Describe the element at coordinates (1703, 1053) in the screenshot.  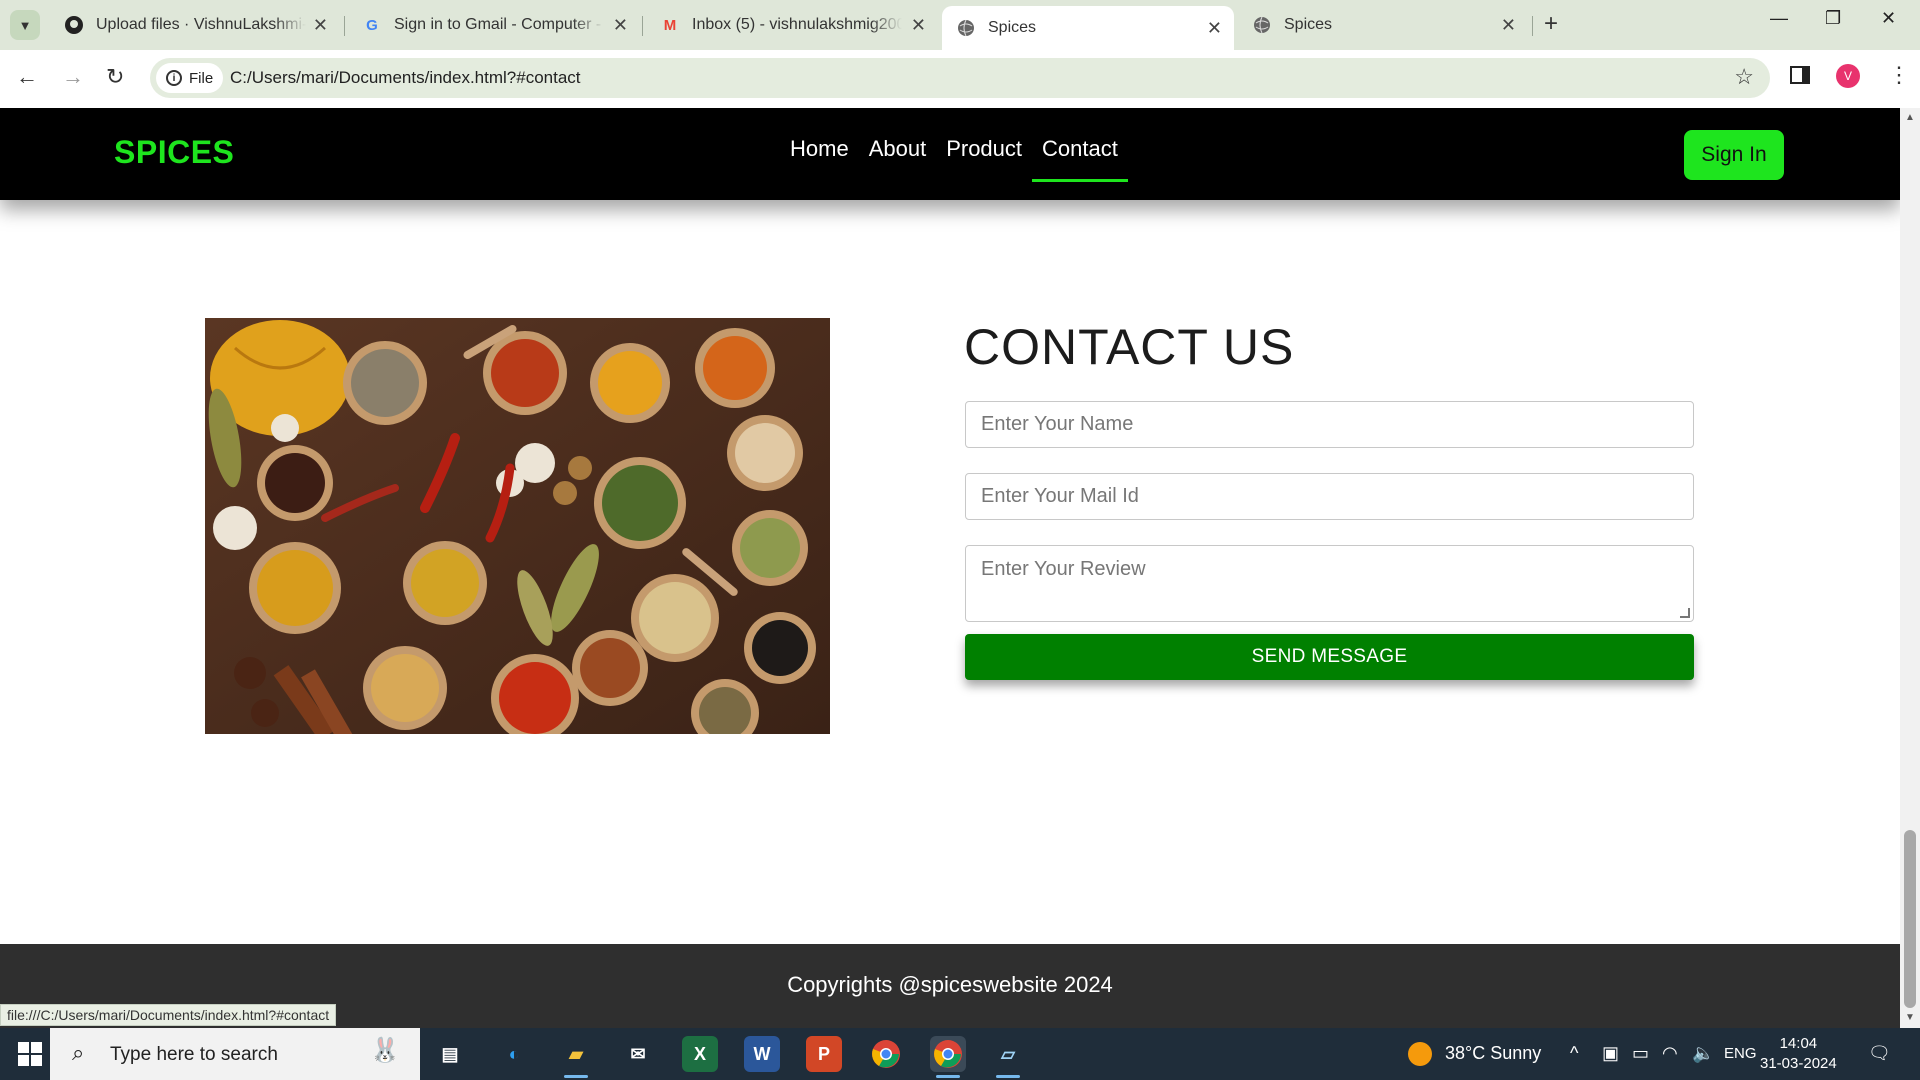
I see `volume-icon: 🔈` at that location.